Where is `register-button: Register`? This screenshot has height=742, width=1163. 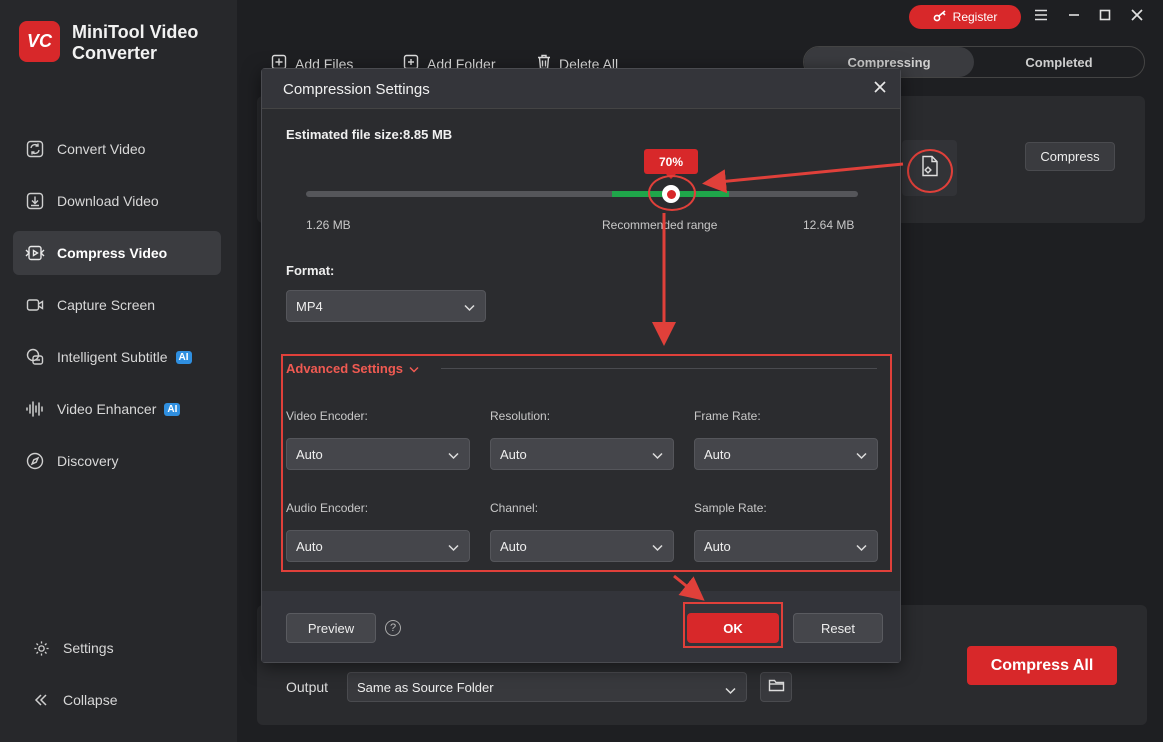 register-button: Register is located at coordinates (965, 17).